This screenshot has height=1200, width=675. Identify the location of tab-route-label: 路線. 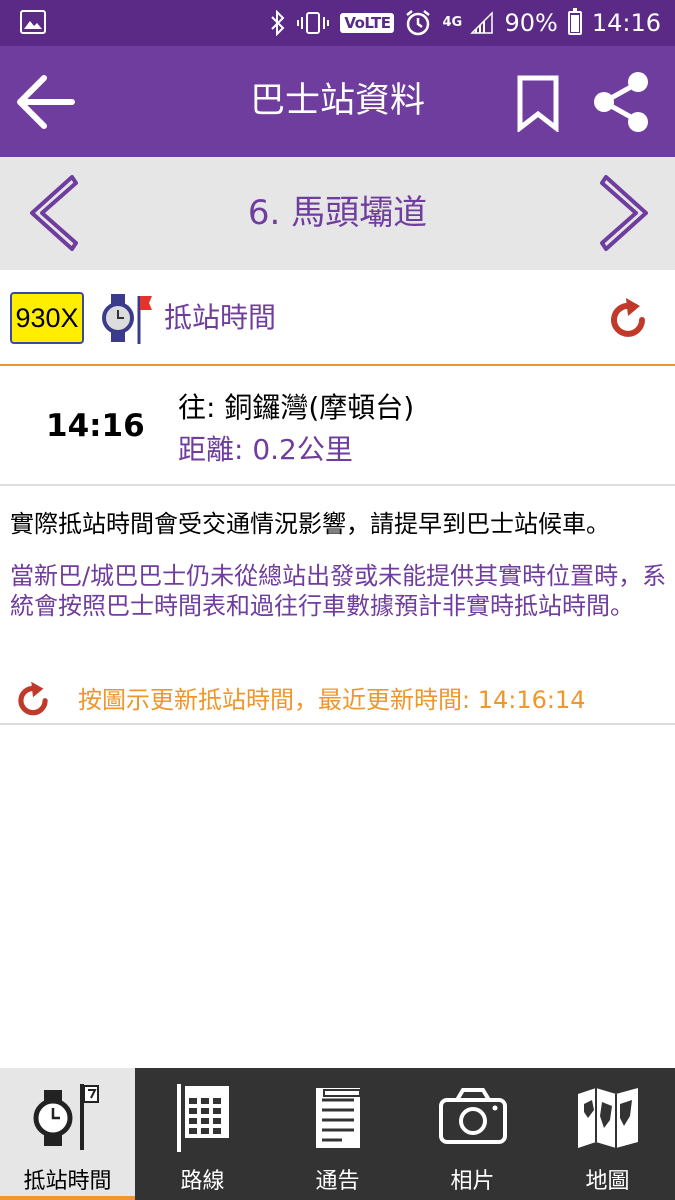
(202, 1181).